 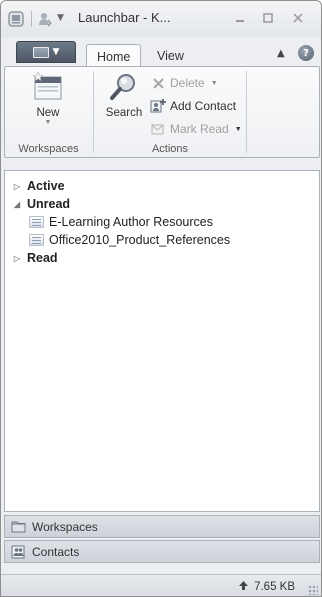 What do you see at coordinates (298, 18) in the screenshot?
I see `close-icon` at bounding box center [298, 18].